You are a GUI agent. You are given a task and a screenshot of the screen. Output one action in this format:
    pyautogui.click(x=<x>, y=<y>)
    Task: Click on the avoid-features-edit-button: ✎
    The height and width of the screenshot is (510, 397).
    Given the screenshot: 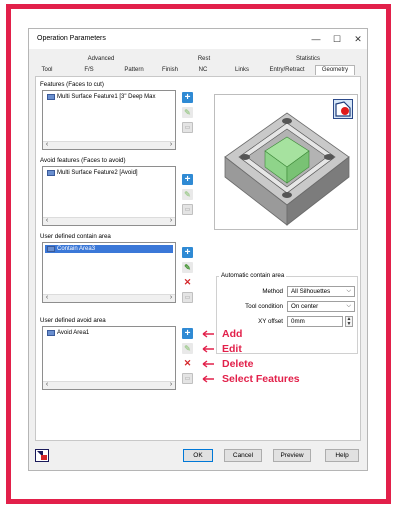 What is the action you would take?
    pyautogui.click(x=187, y=194)
    